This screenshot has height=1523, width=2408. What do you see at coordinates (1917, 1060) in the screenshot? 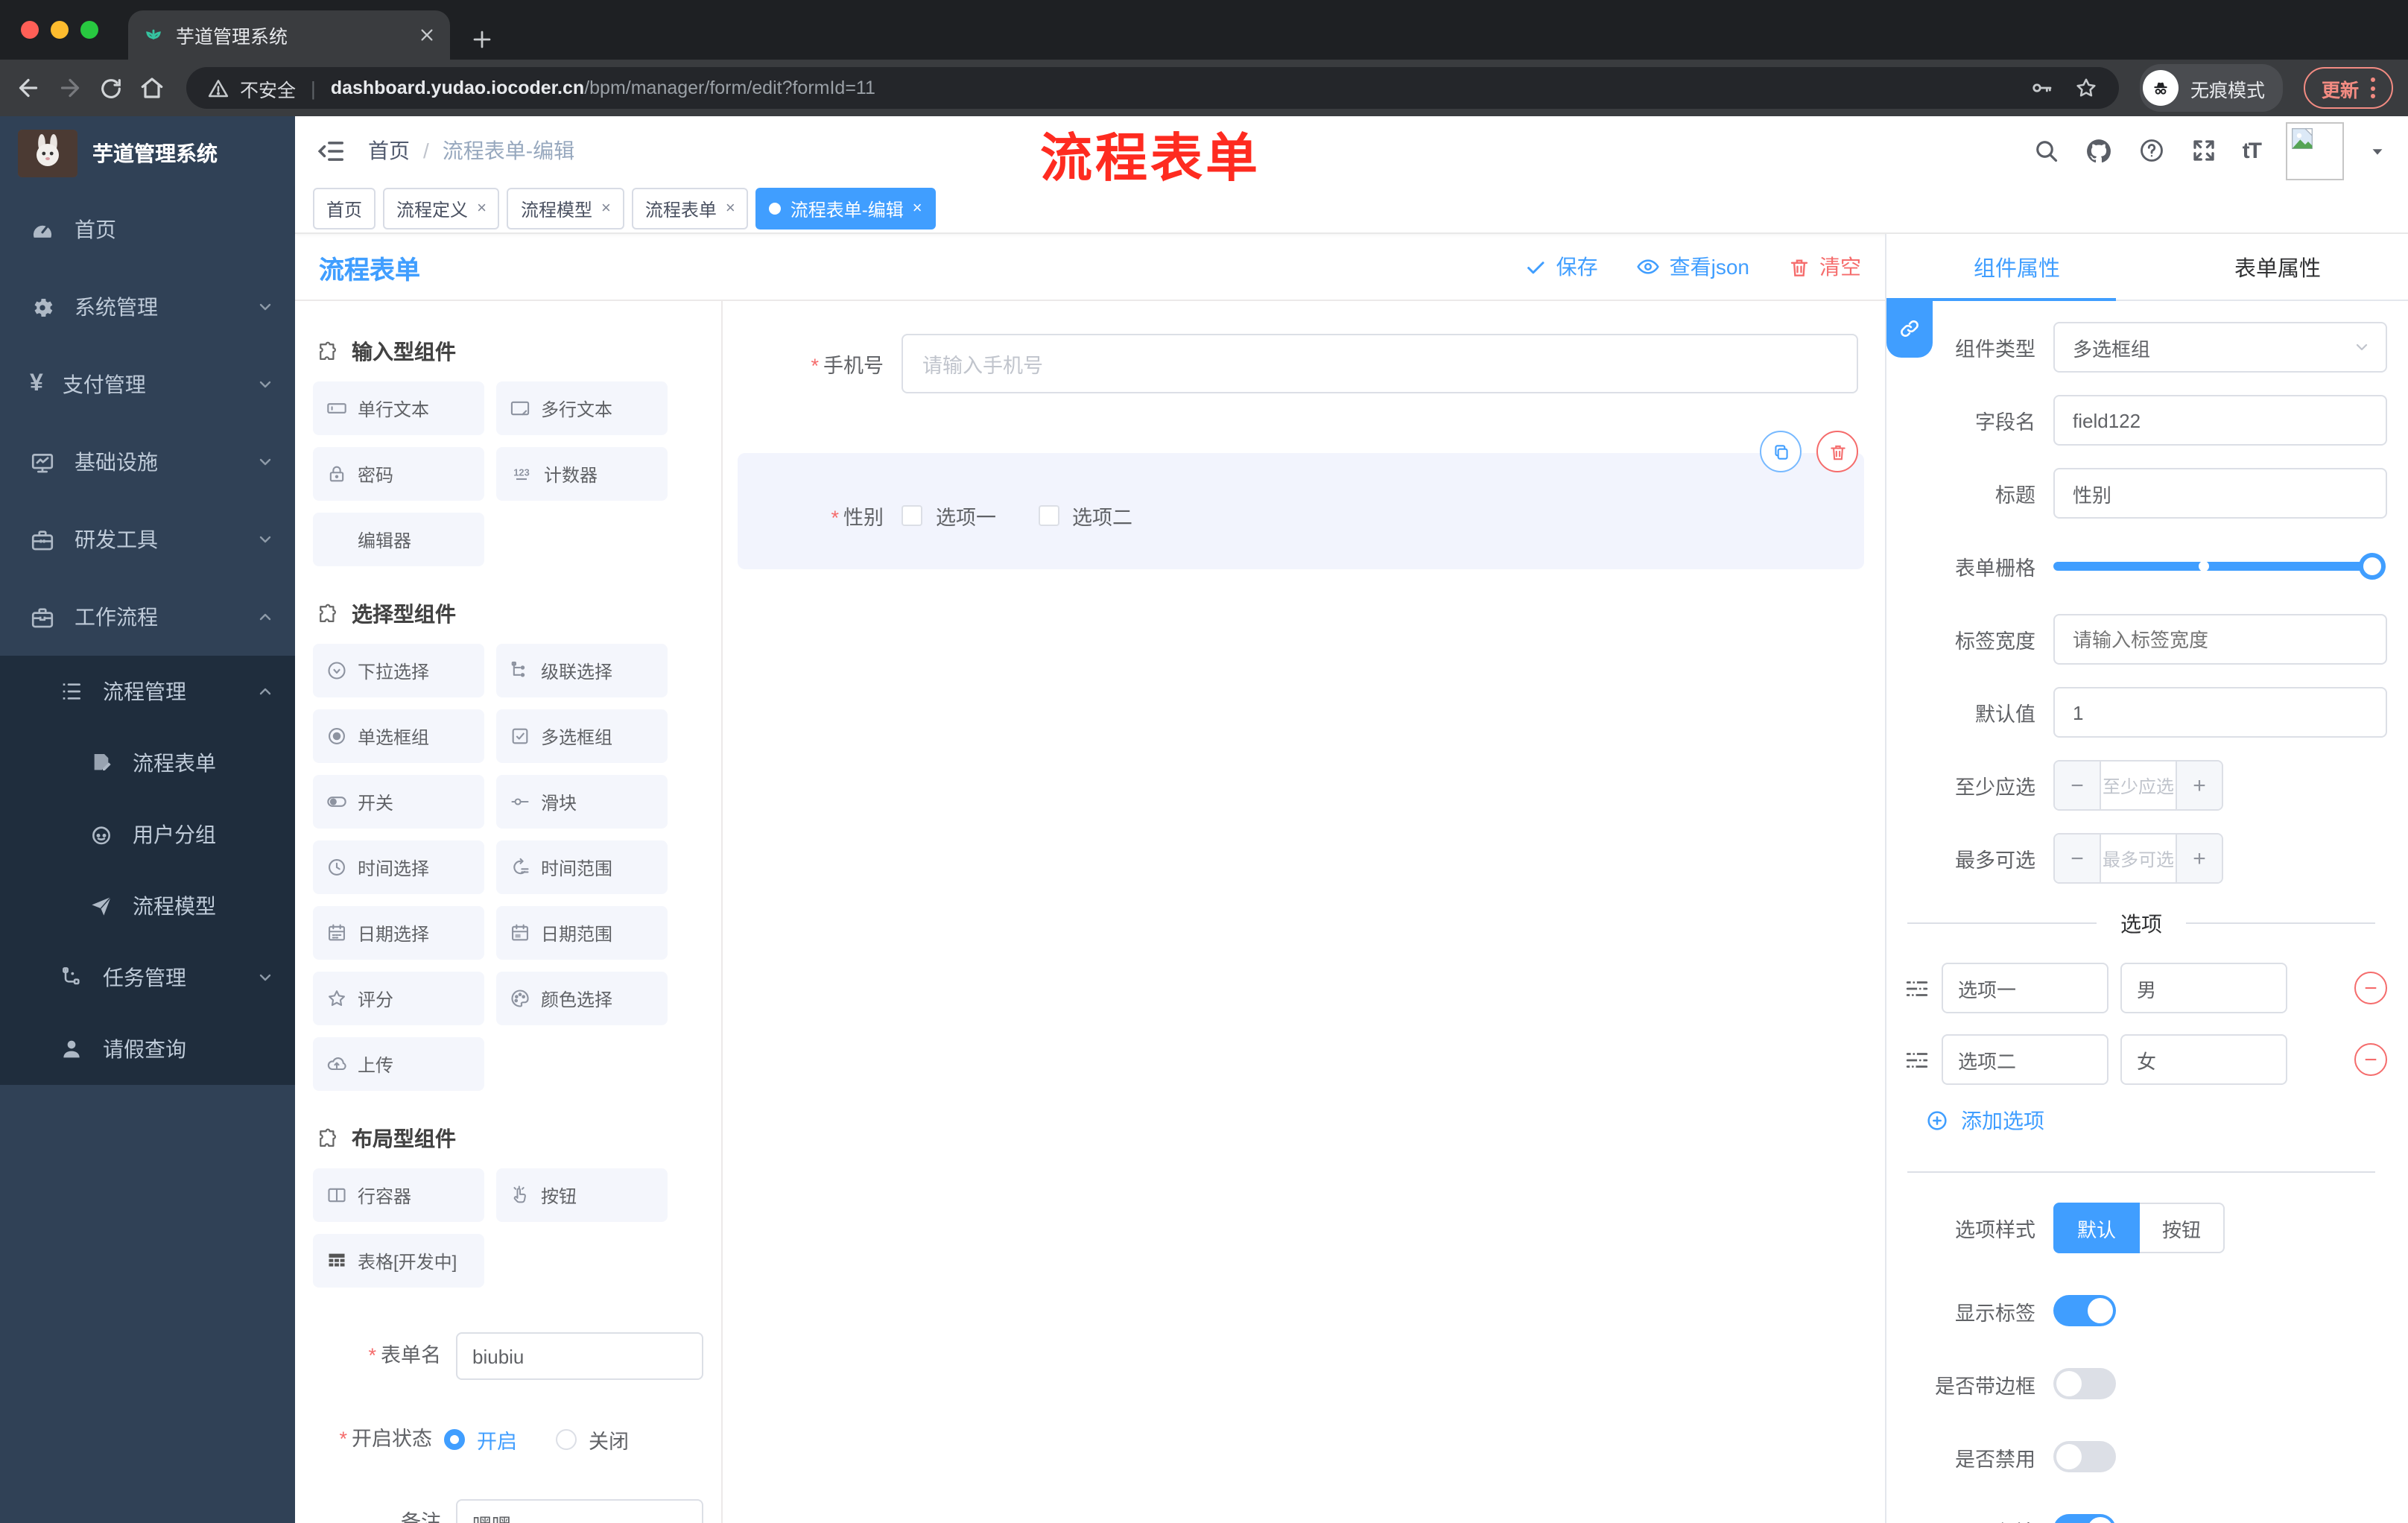
I see `drag-handle-icon` at bounding box center [1917, 1060].